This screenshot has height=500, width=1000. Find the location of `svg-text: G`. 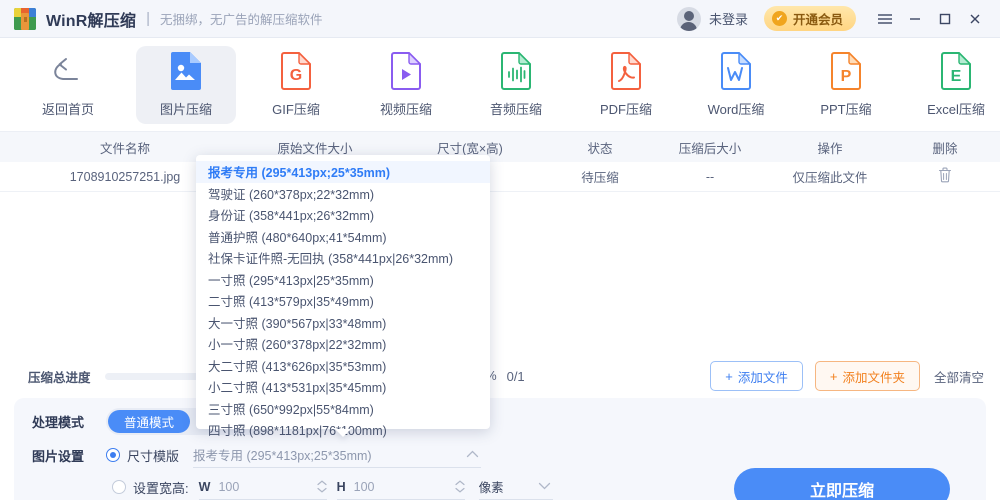

svg-text: G is located at coordinates (296, 75).